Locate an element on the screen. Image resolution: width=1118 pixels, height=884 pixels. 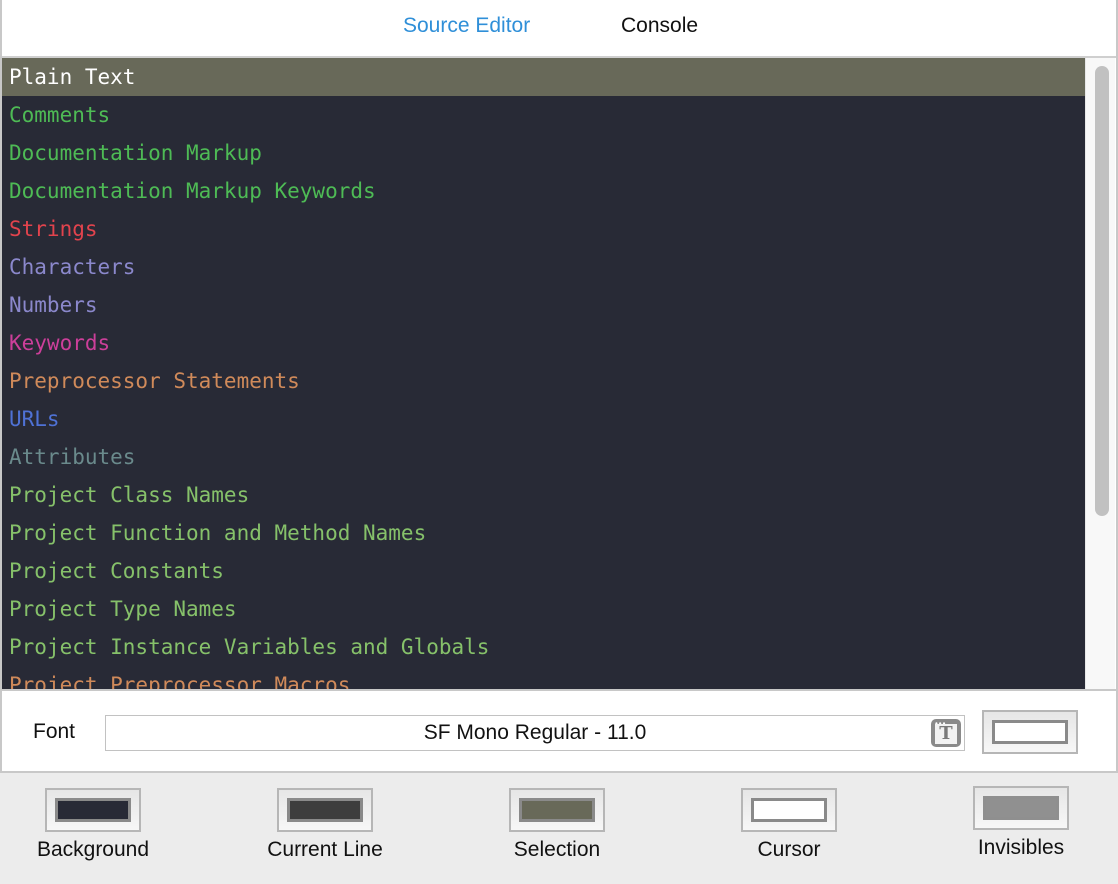
background-color-well is located at coordinates (93, 810).